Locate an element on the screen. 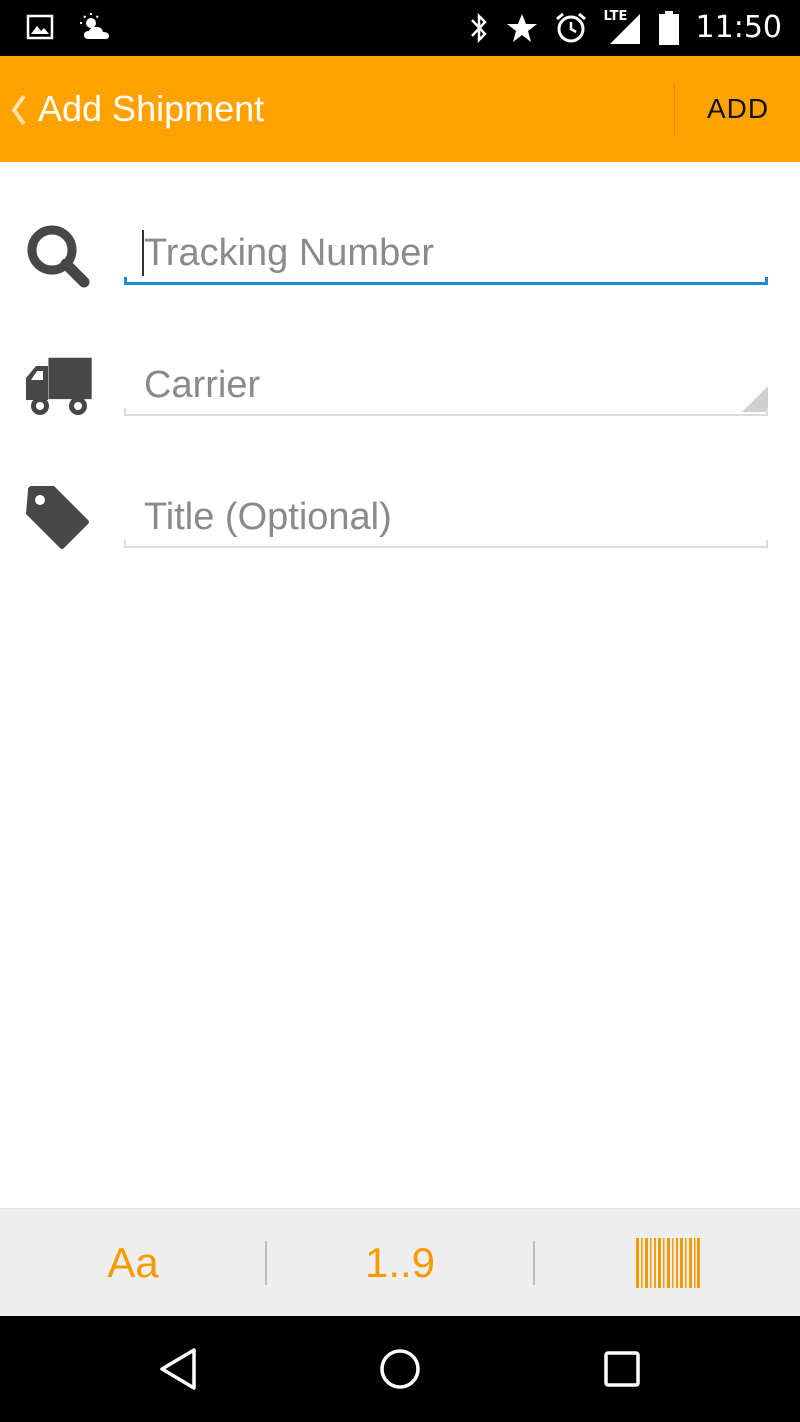  back-navigation: Add Shipment is located at coordinates (150, 109).